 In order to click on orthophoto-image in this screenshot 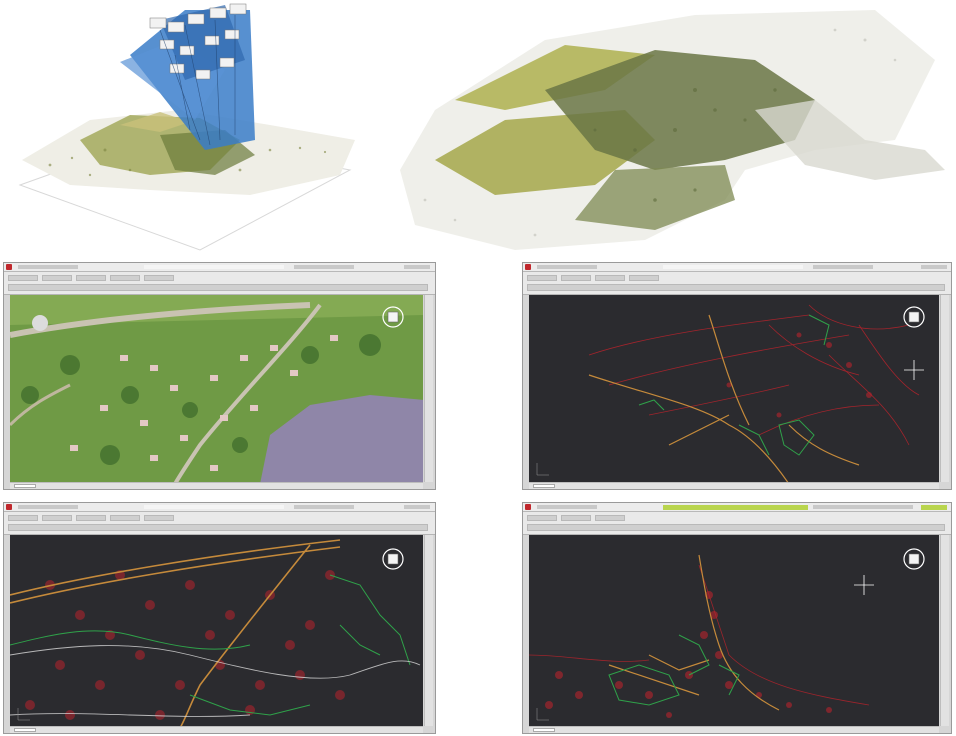, I will do `click(216, 388)`.